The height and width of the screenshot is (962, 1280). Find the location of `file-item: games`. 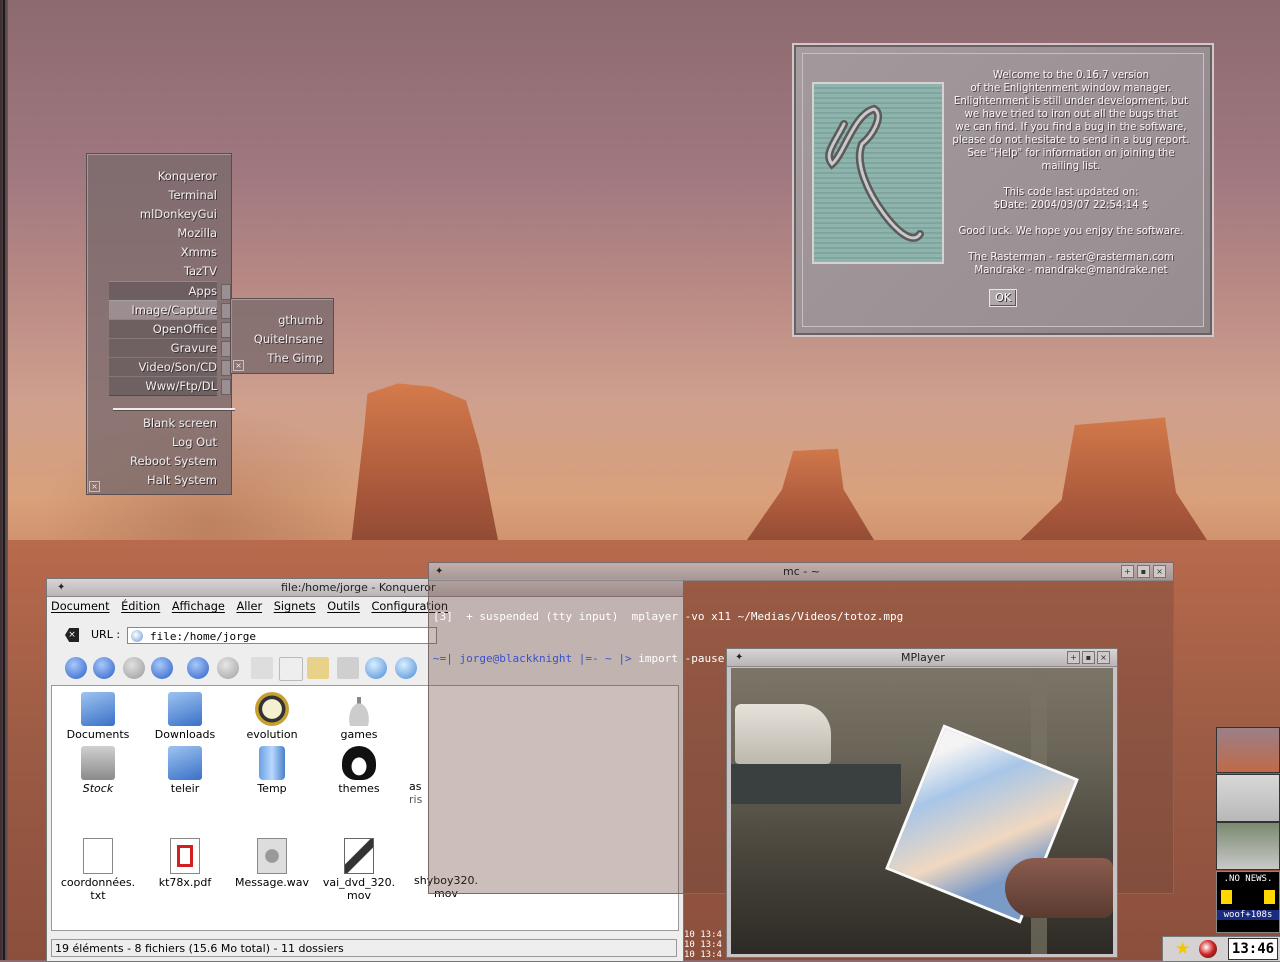

file-item: games is located at coordinates (359, 716).